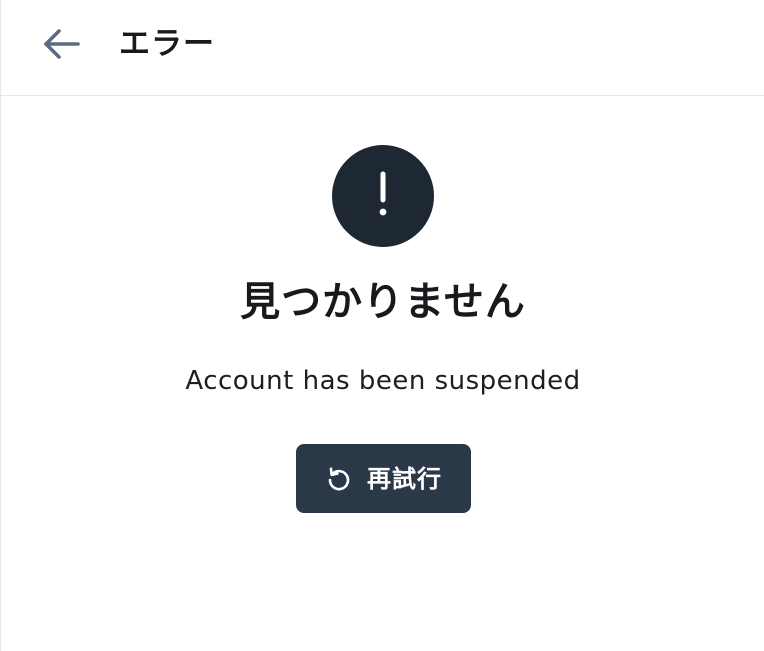 This screenshot has height=651, width=764. Describe the element at coordinates (404, 478) in the screenshot. I see `retry-button-label: 再試行` at that location.